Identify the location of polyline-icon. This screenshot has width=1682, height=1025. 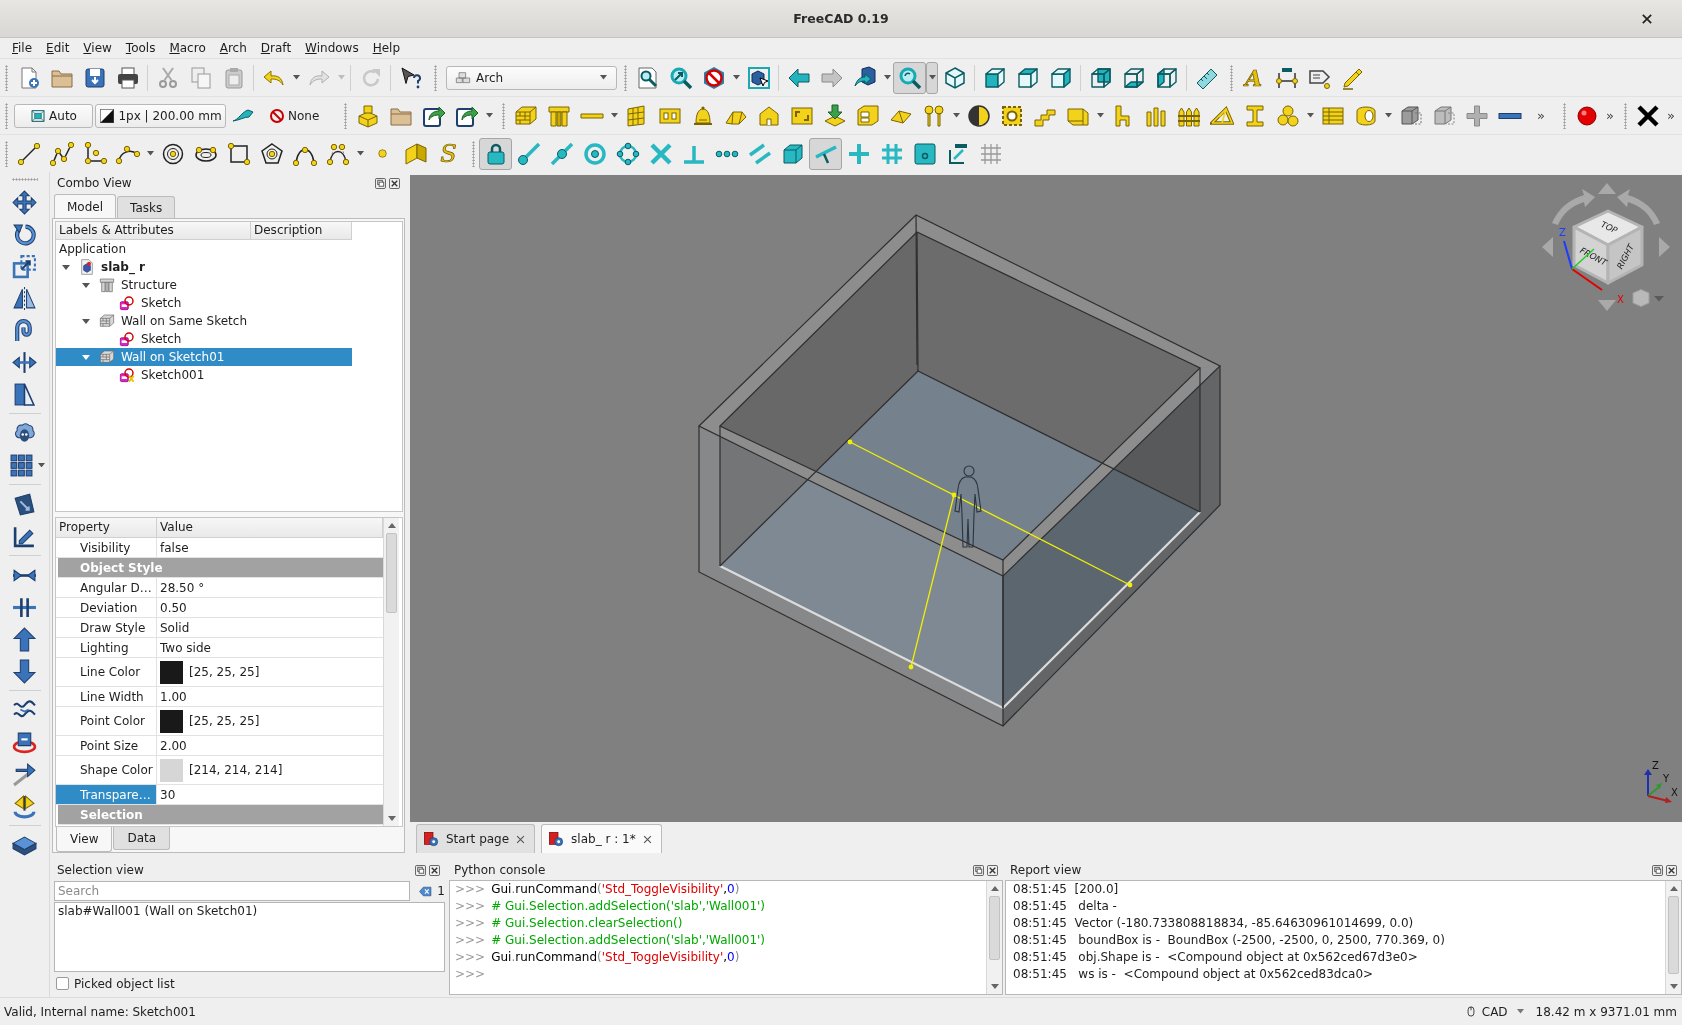
(61, 153).